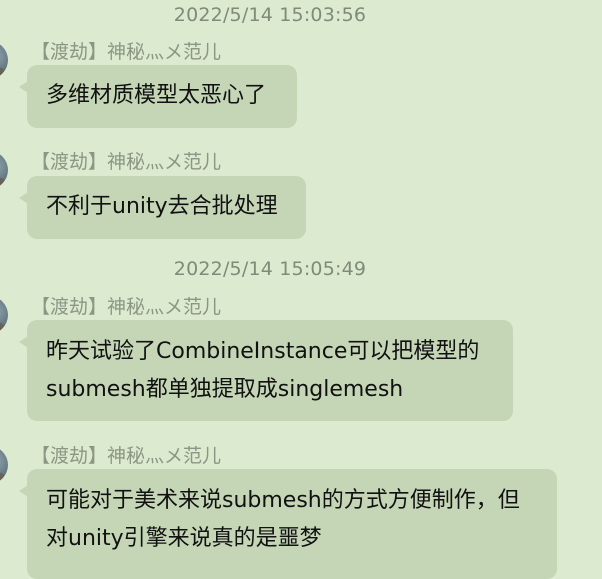  Describe the element at coordinates (263, 351) in the screenshot. I see `message-text-line: 昨天试验了CombineInstance可以把模型的` at that location.